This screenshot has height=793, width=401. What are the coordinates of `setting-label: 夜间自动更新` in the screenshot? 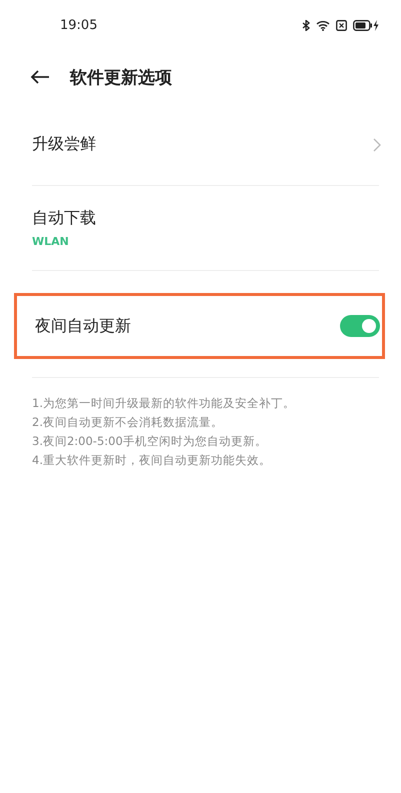 It's located at (83, 326).